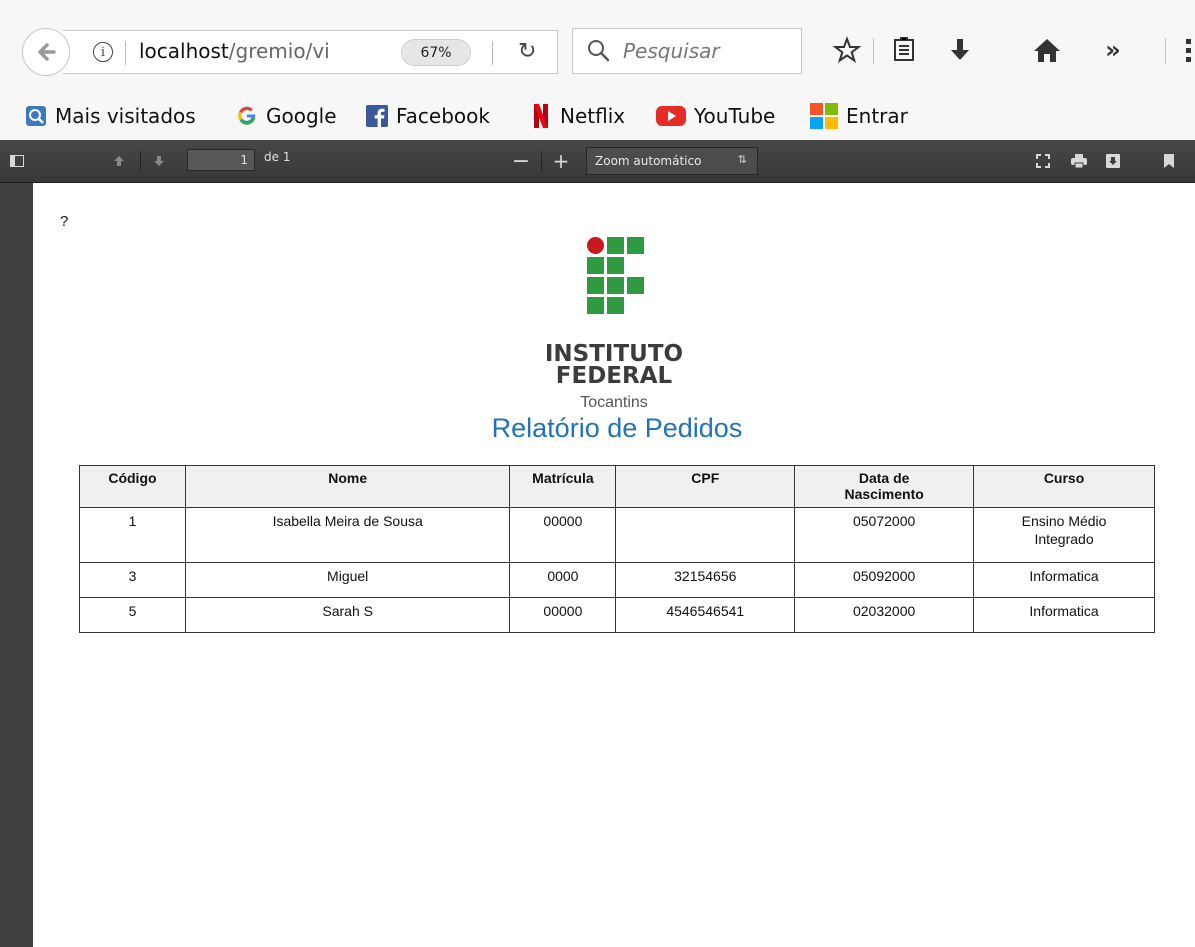 The image size is (1195, 947). I want to click on back-button, so click(46, 52).